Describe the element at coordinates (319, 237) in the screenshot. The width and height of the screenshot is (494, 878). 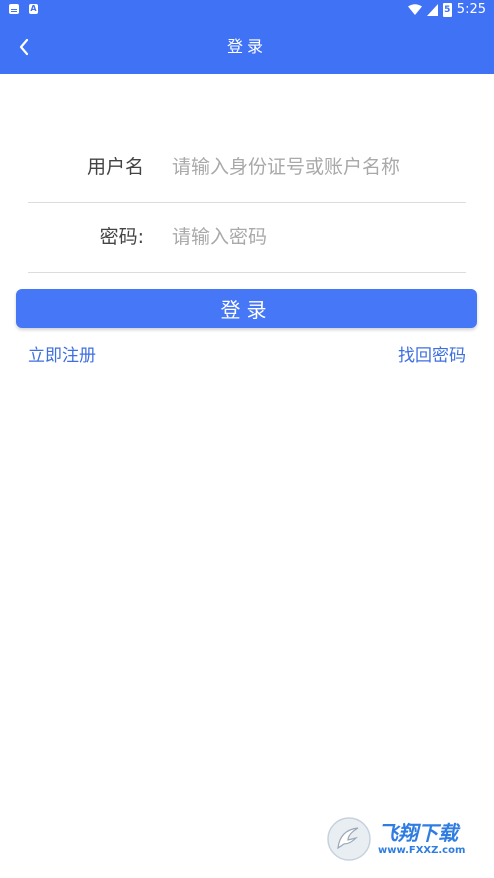
I see `password-input` at that location.